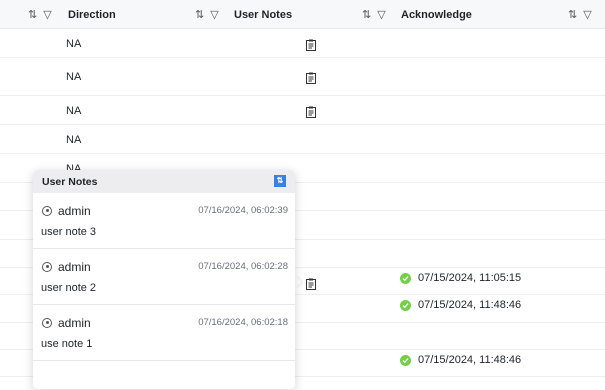  Describe the element at coordinates (470, 278) in the screenshot. I see `acknowledge-time: 07/15/2024, 11:05:15` at that location.